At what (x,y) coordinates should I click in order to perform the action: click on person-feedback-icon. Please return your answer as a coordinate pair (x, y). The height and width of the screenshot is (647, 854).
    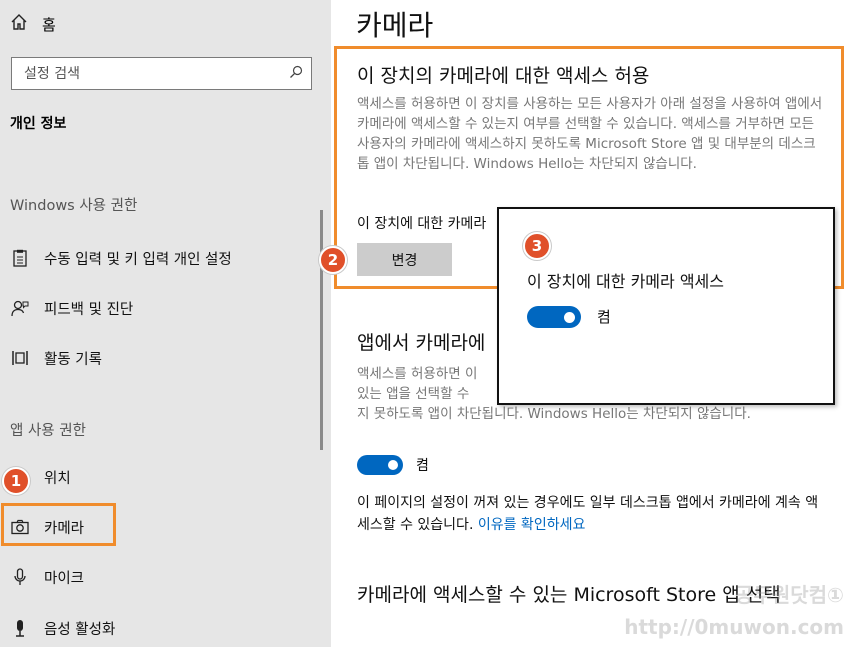
    Looking at the image, I should click on (20, 308).